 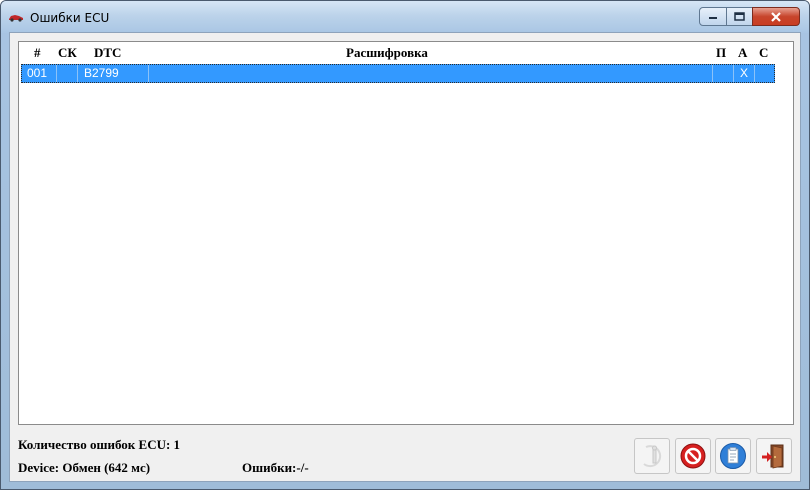 I want to click on col-header-c: С, so click(x=763, y=53).